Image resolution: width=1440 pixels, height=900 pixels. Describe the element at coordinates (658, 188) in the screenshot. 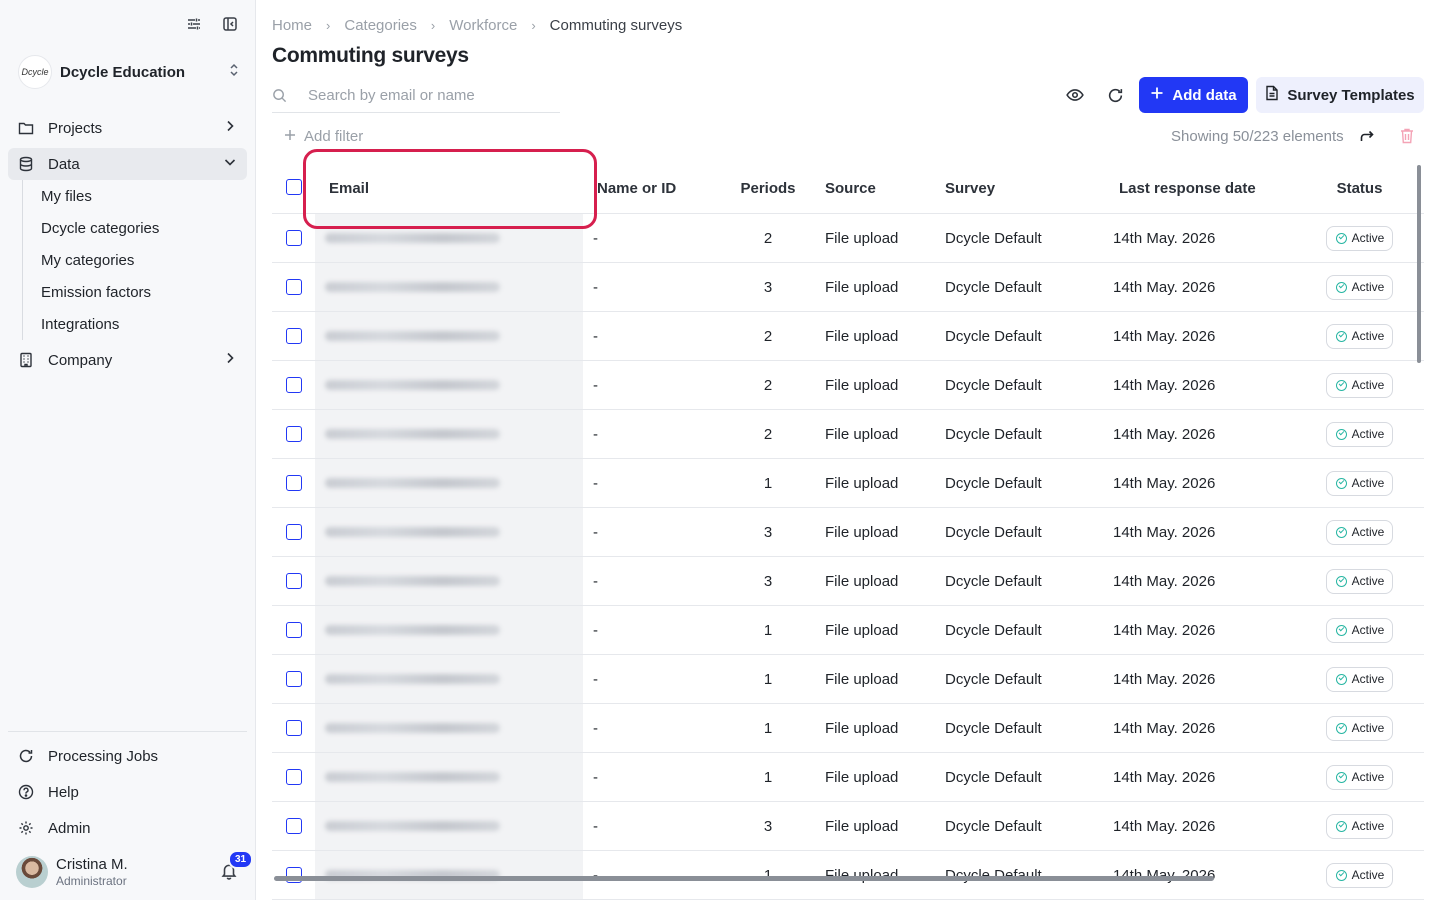

I see `column-header-name: Name or ID` at that location.